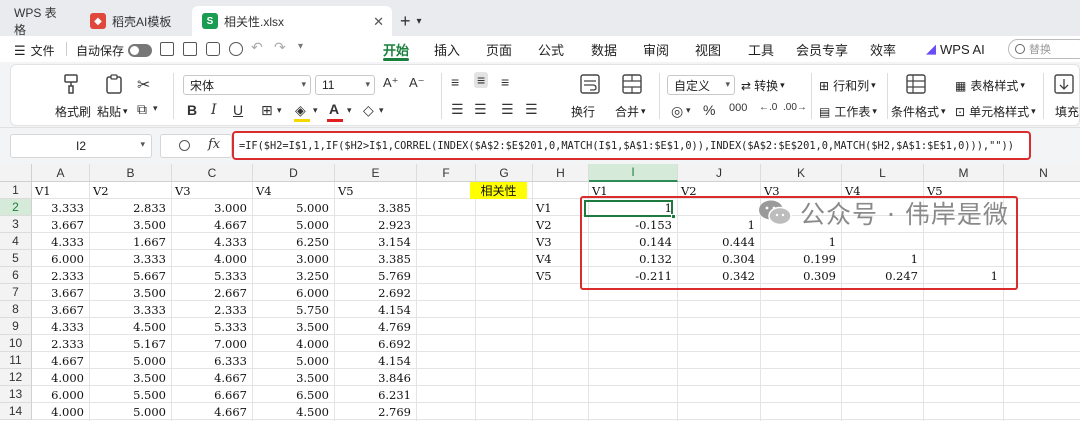  I want to click on align-left-icon: ☰, so click(457, 109).